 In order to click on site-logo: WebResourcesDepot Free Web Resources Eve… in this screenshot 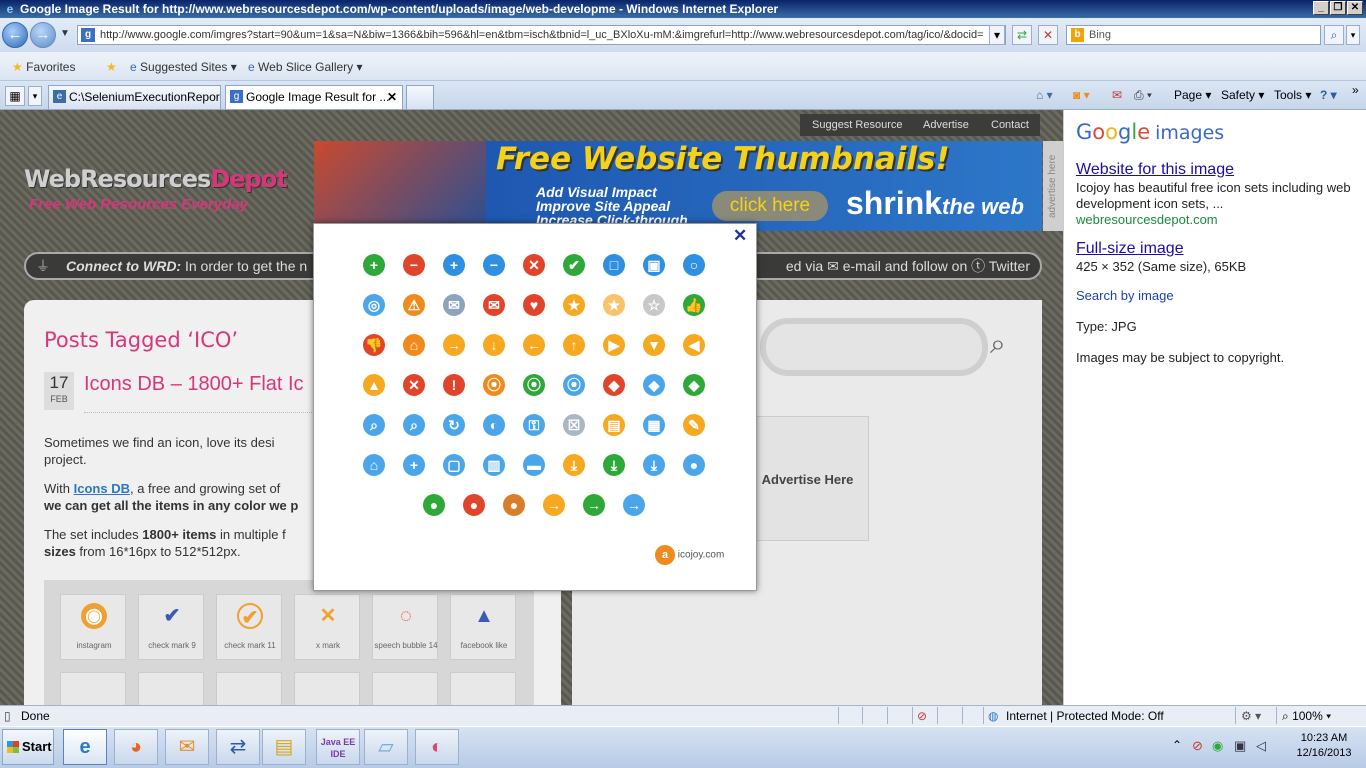, I will do `click(156, 195)`.